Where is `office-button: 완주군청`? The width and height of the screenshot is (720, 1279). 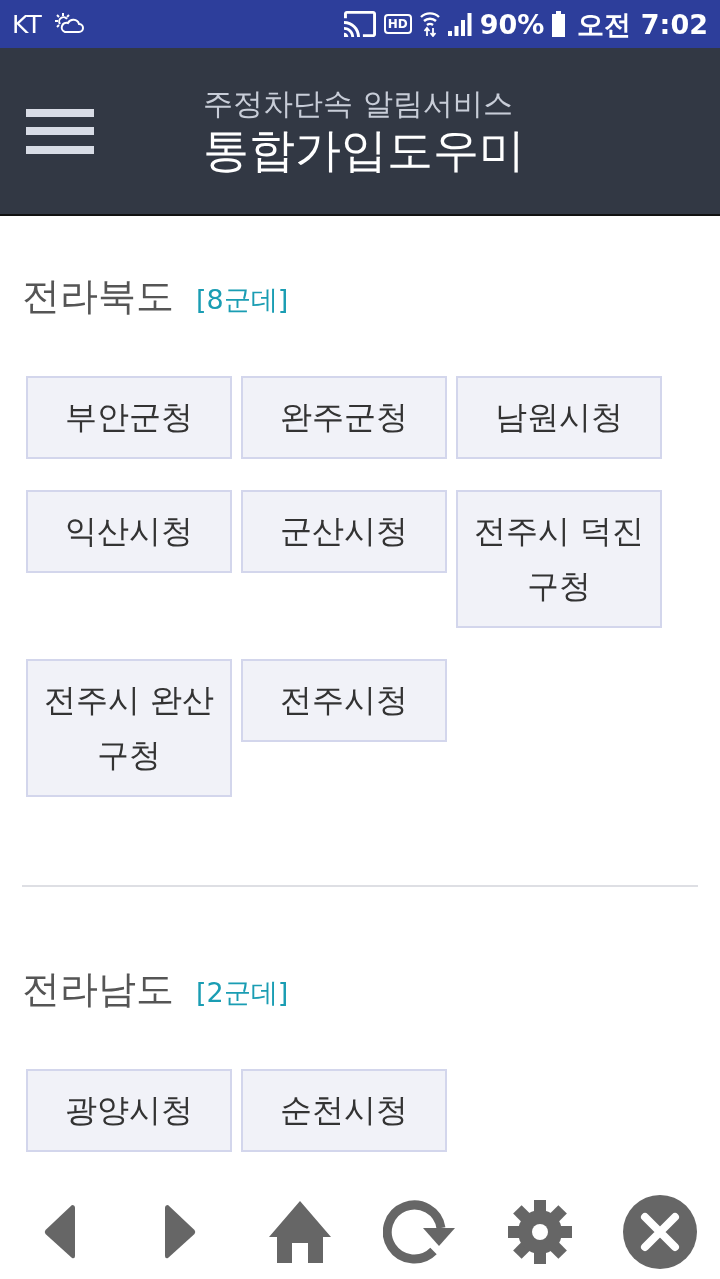
office-button: 완주군청 is located at coordinates (344, 417).